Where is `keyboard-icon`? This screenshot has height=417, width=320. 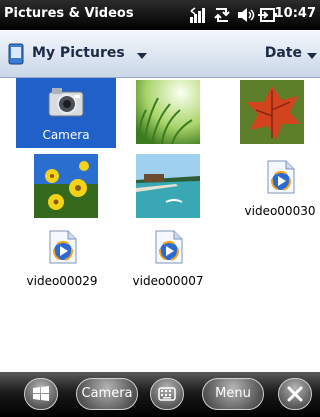
keyboard-icon is located at coordinates (167, 394).